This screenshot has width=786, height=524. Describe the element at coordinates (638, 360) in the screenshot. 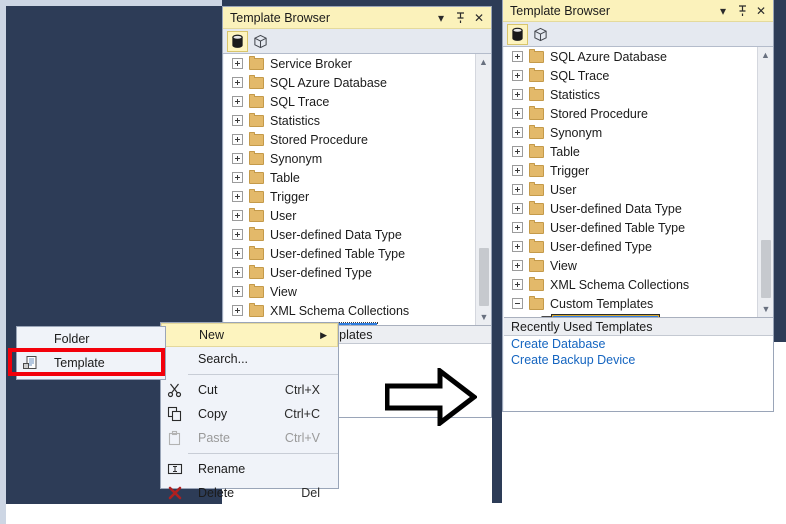

I see `recently-used-template-link: Create Backup Device` at that location.